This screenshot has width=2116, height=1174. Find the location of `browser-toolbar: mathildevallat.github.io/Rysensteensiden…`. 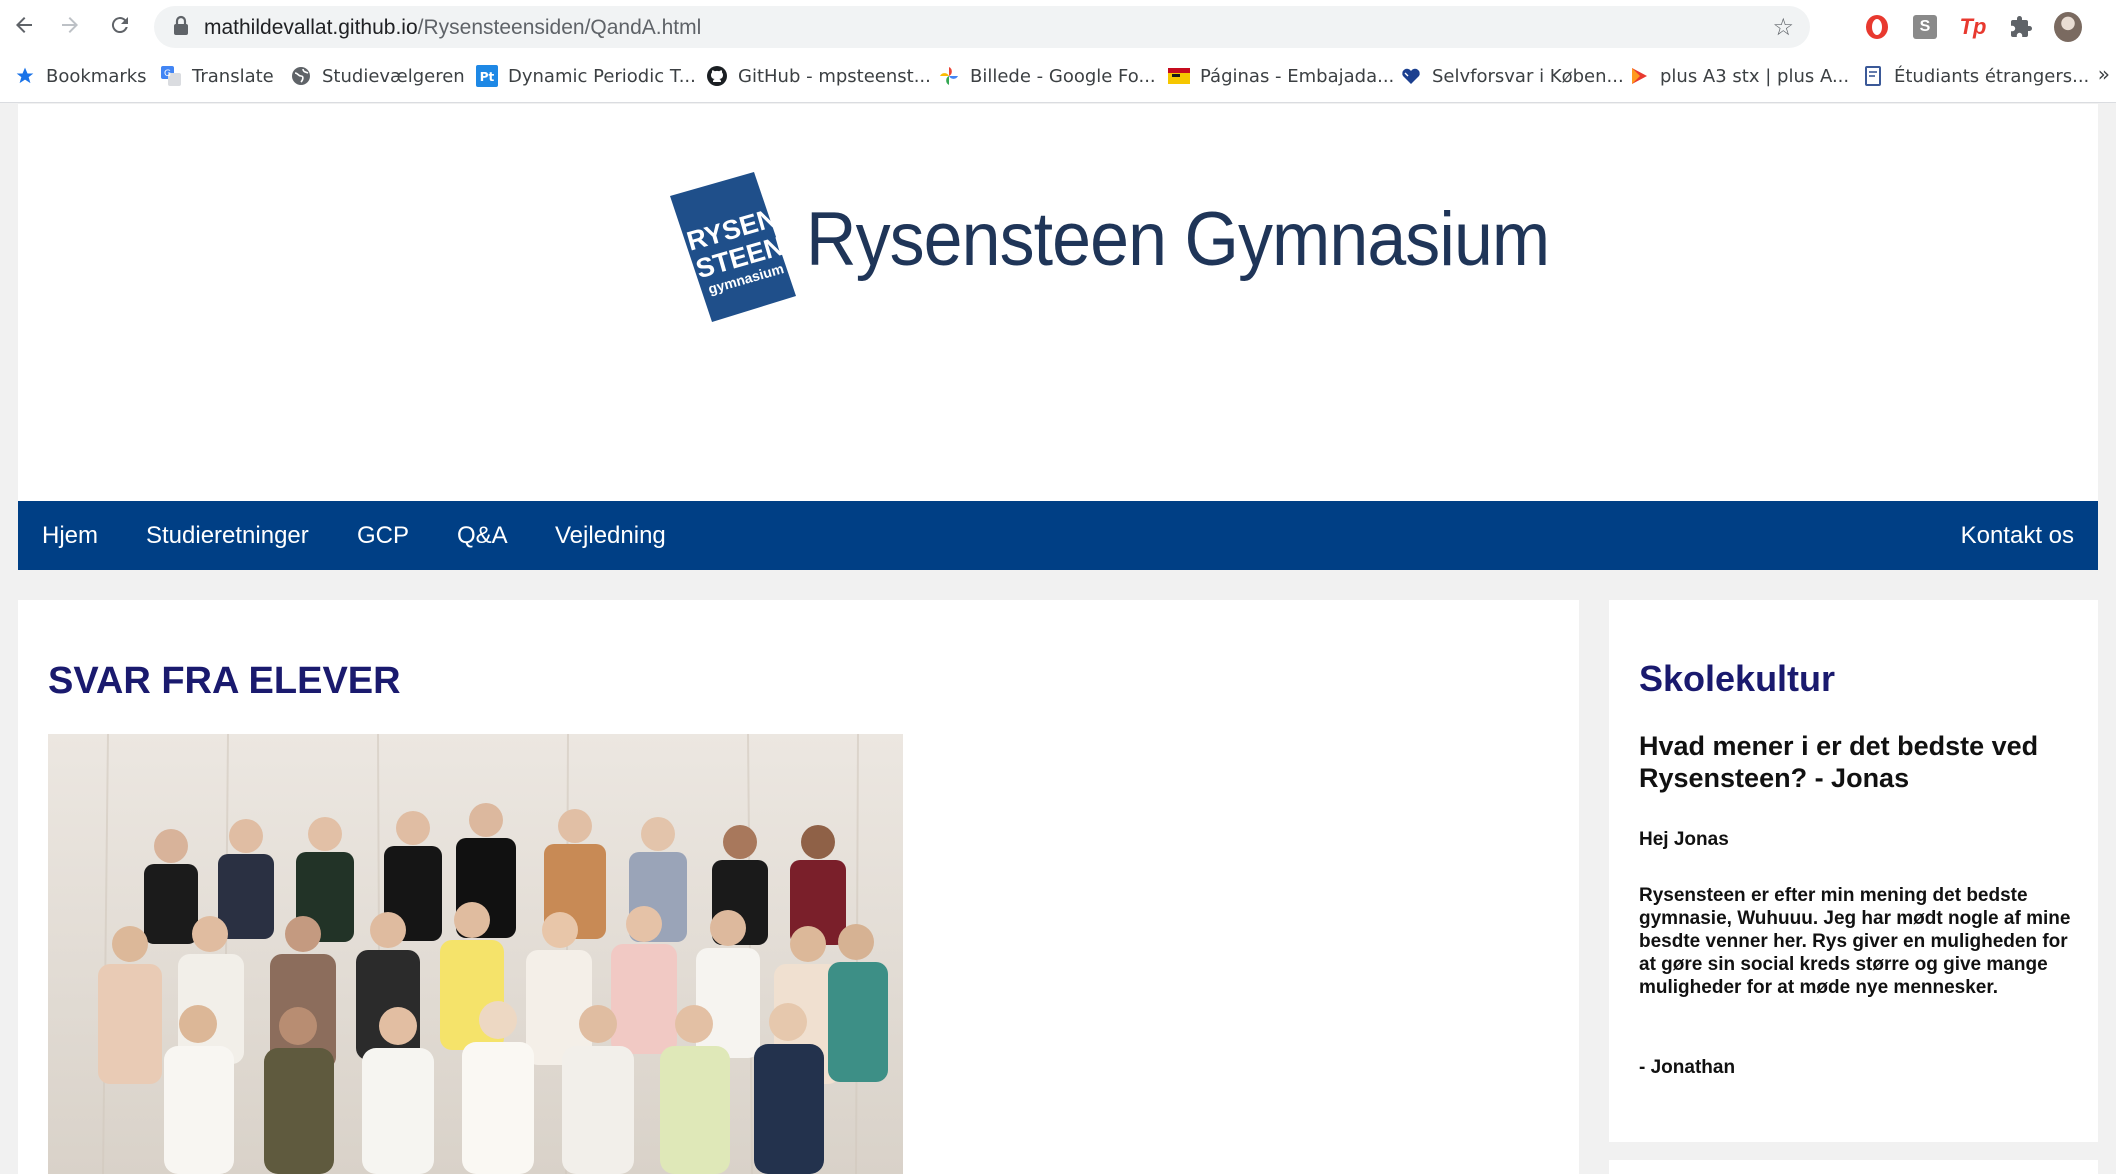

browser-toolbar: mathildevallat.github.io/Rysensteensiden… is located at coordinates (1058, 27).